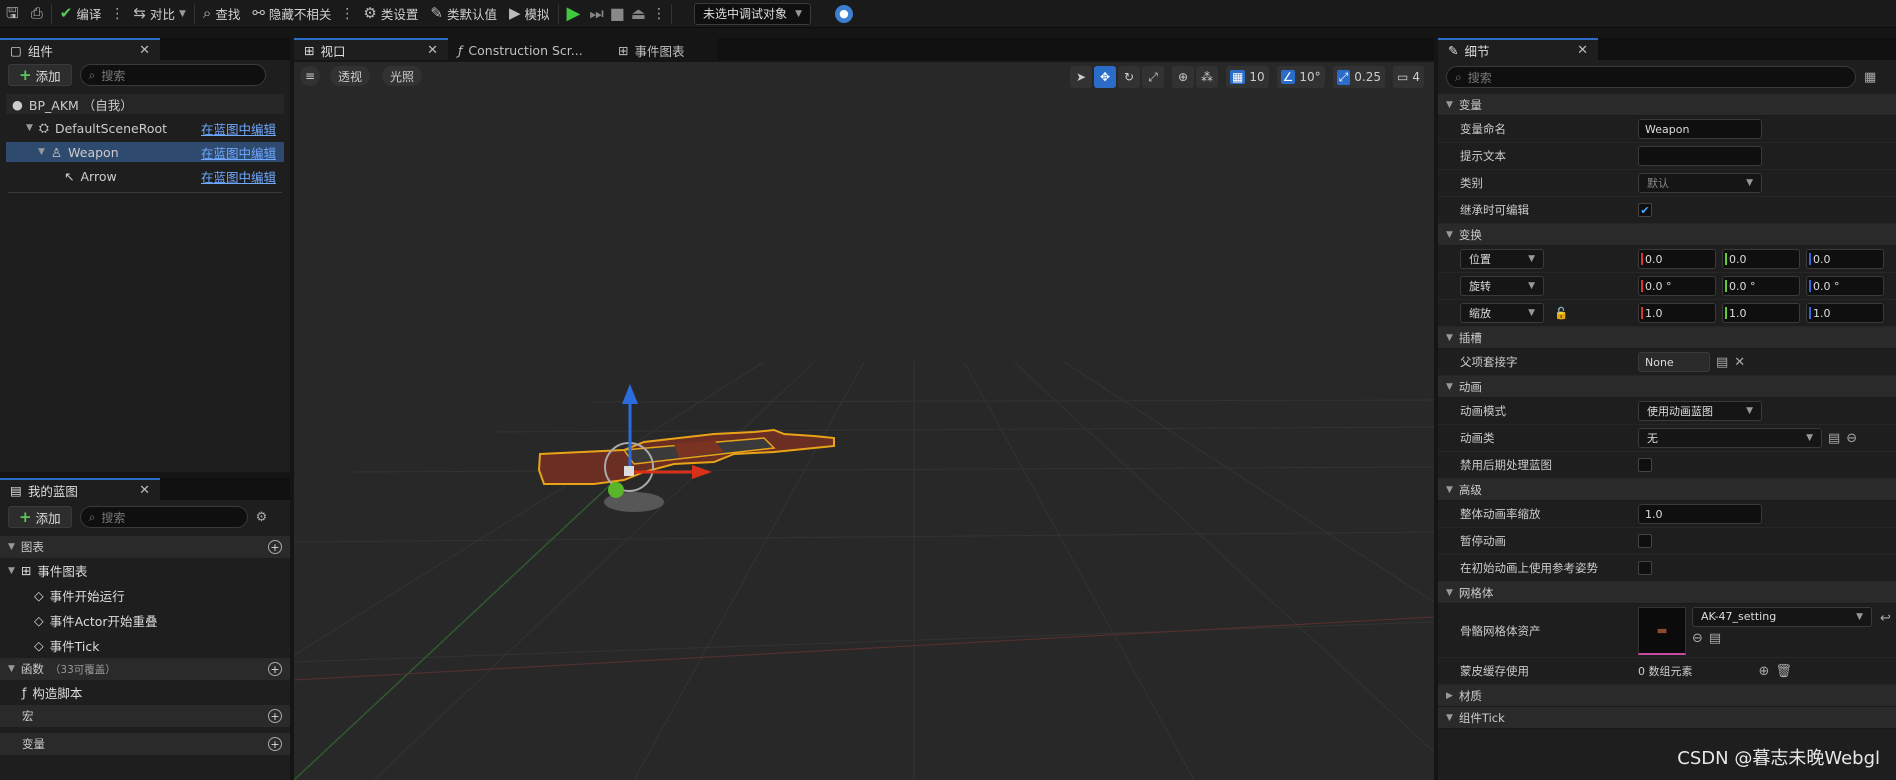 Image resolution: width=1896 pixels, height=780 pixels. What do you see at coordinates (81, 14) in the screenshot?
I see `compile-button: ✔ 编译` at bounding box center [81, 14].